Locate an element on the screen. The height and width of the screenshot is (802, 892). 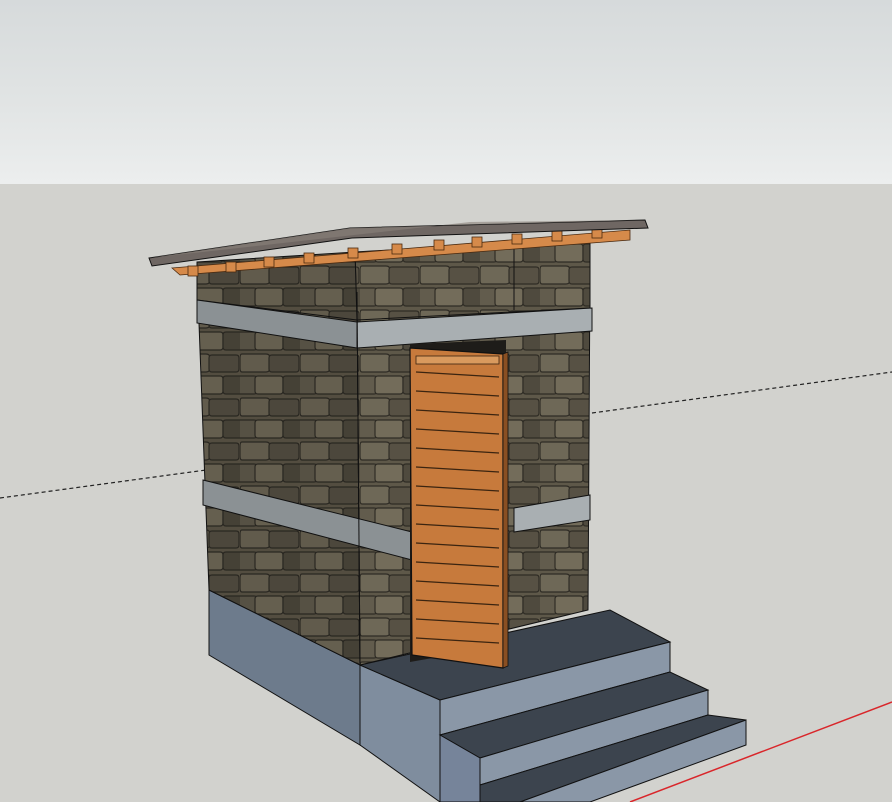
door is located at coordinates (459, 508).